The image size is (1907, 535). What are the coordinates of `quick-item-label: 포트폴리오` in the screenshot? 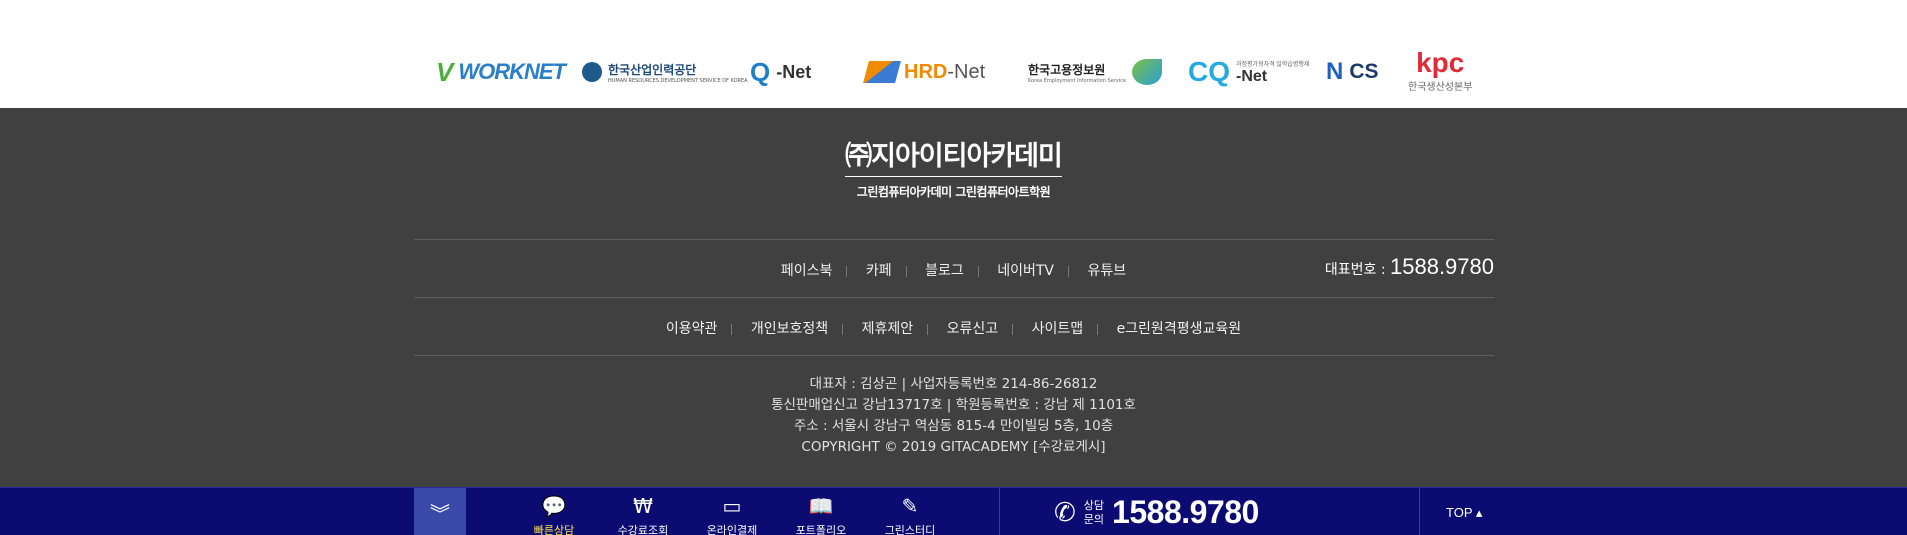 It's located at (821, 529).